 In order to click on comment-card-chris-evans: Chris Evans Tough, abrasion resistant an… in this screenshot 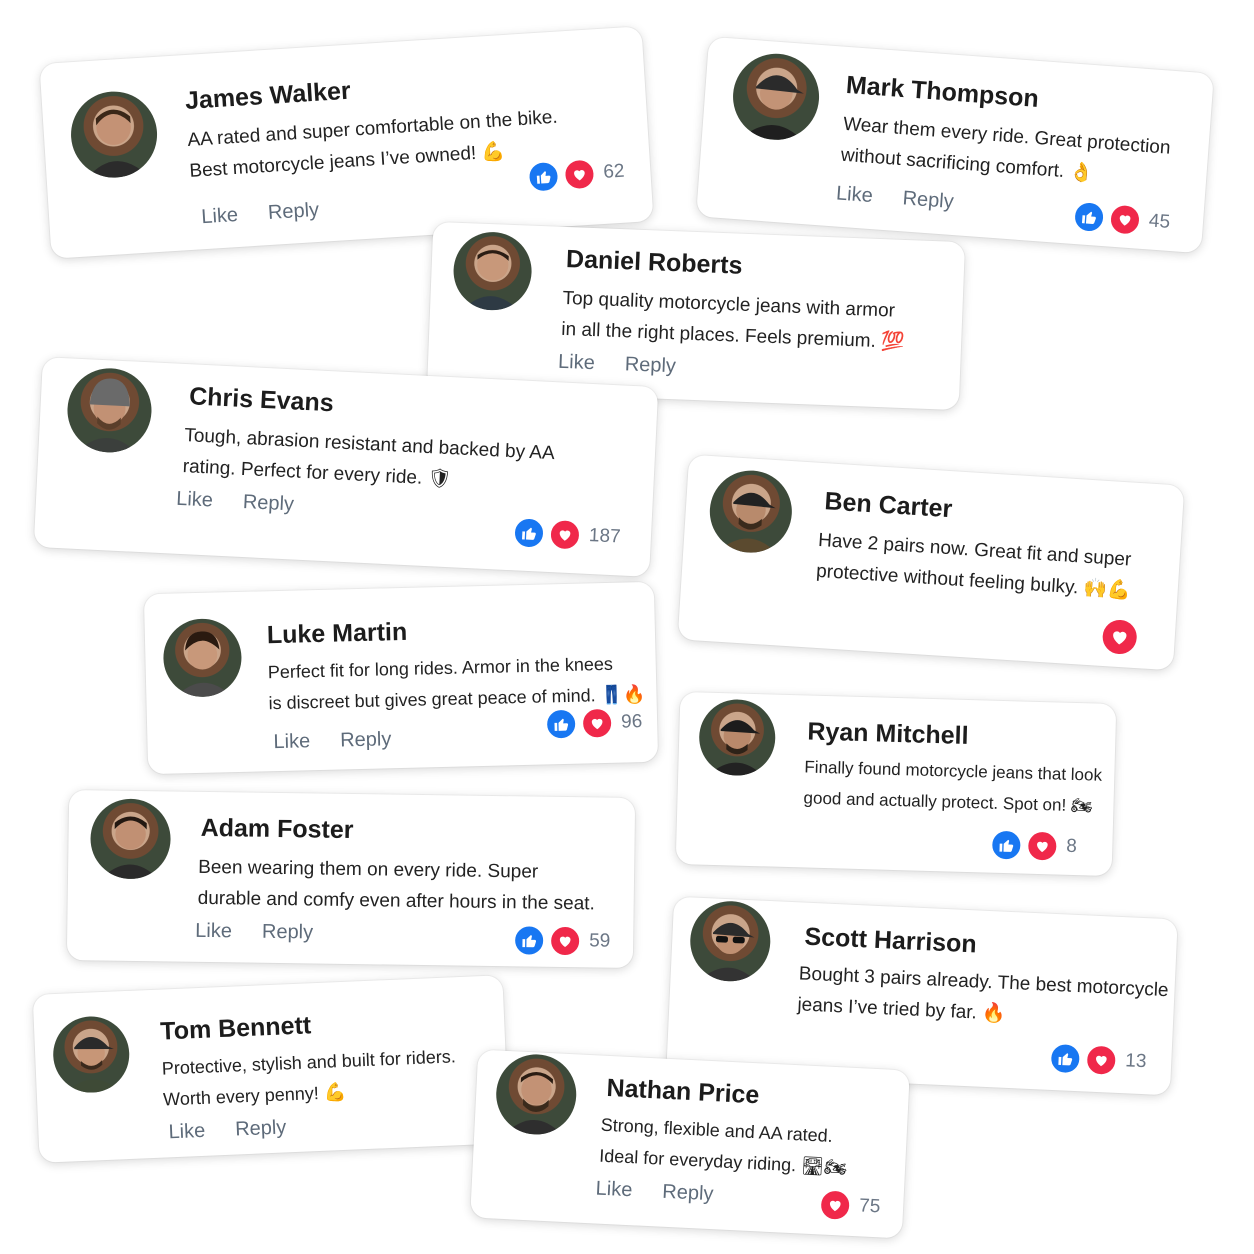, I will do `click(346, 467)`.